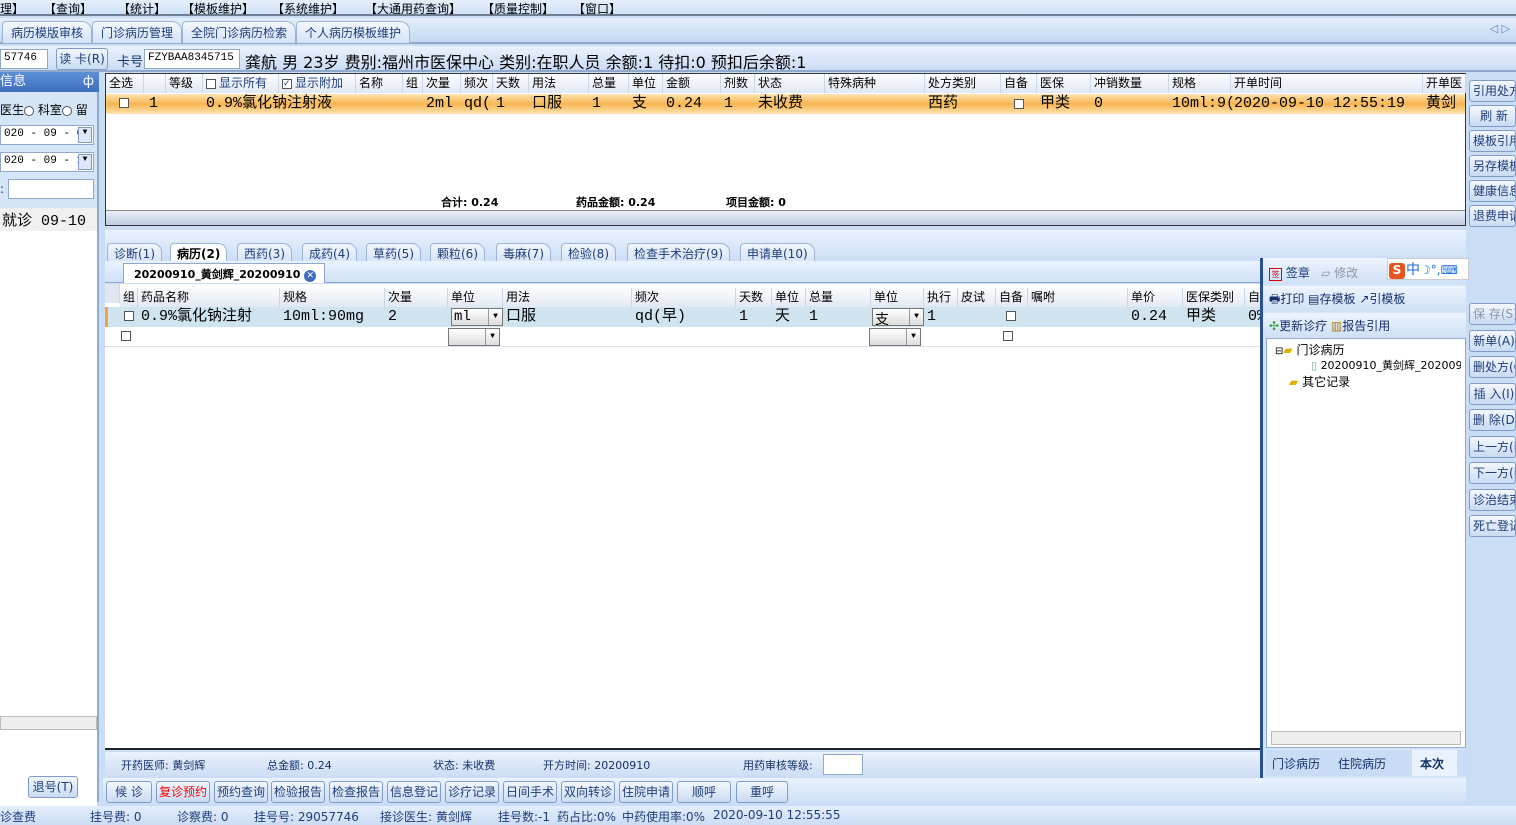  Describe the element at coordinates (588, 253) in the screenshot. I see `tab-检验(8): 检验(8)` at that location.